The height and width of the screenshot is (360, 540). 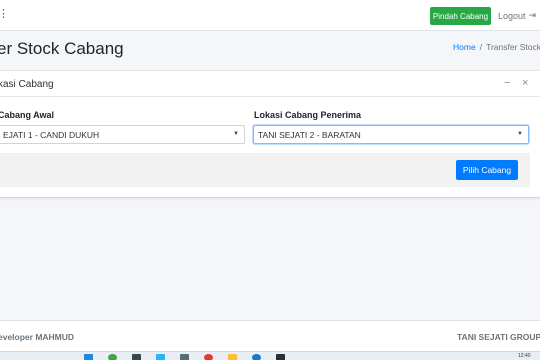 What do you see at coordinates (51, 134) in the screenshot?
I see `origin-branch-value: EJATI 1 - CANDI DUKUH` at bounding box center [51, 134].